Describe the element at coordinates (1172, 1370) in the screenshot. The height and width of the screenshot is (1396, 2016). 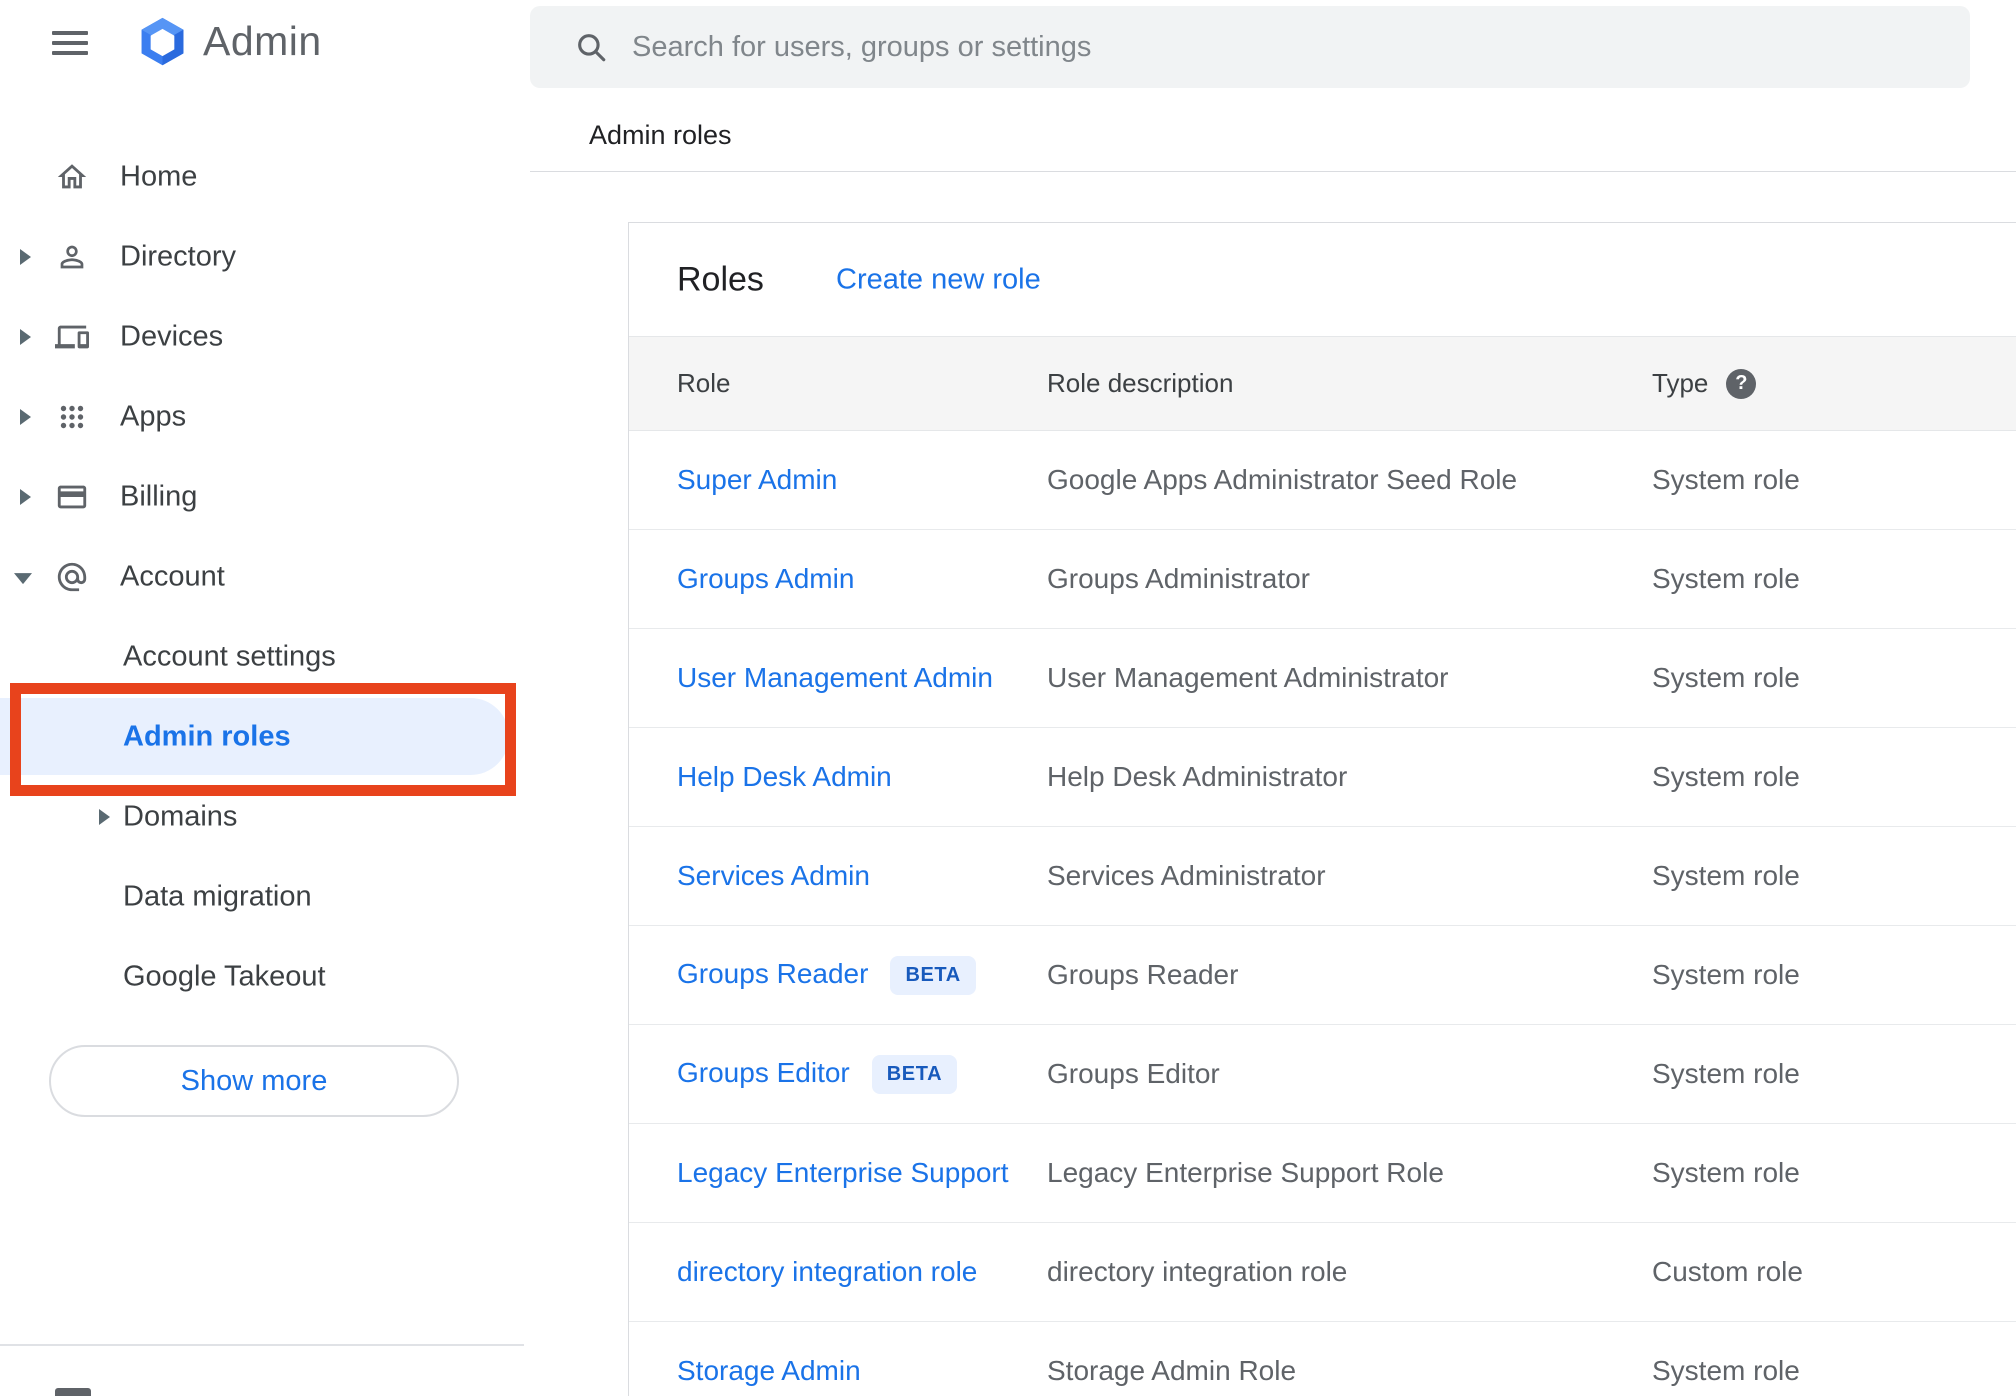
I see `role-description-cell: Storage Admin Role` at that location.